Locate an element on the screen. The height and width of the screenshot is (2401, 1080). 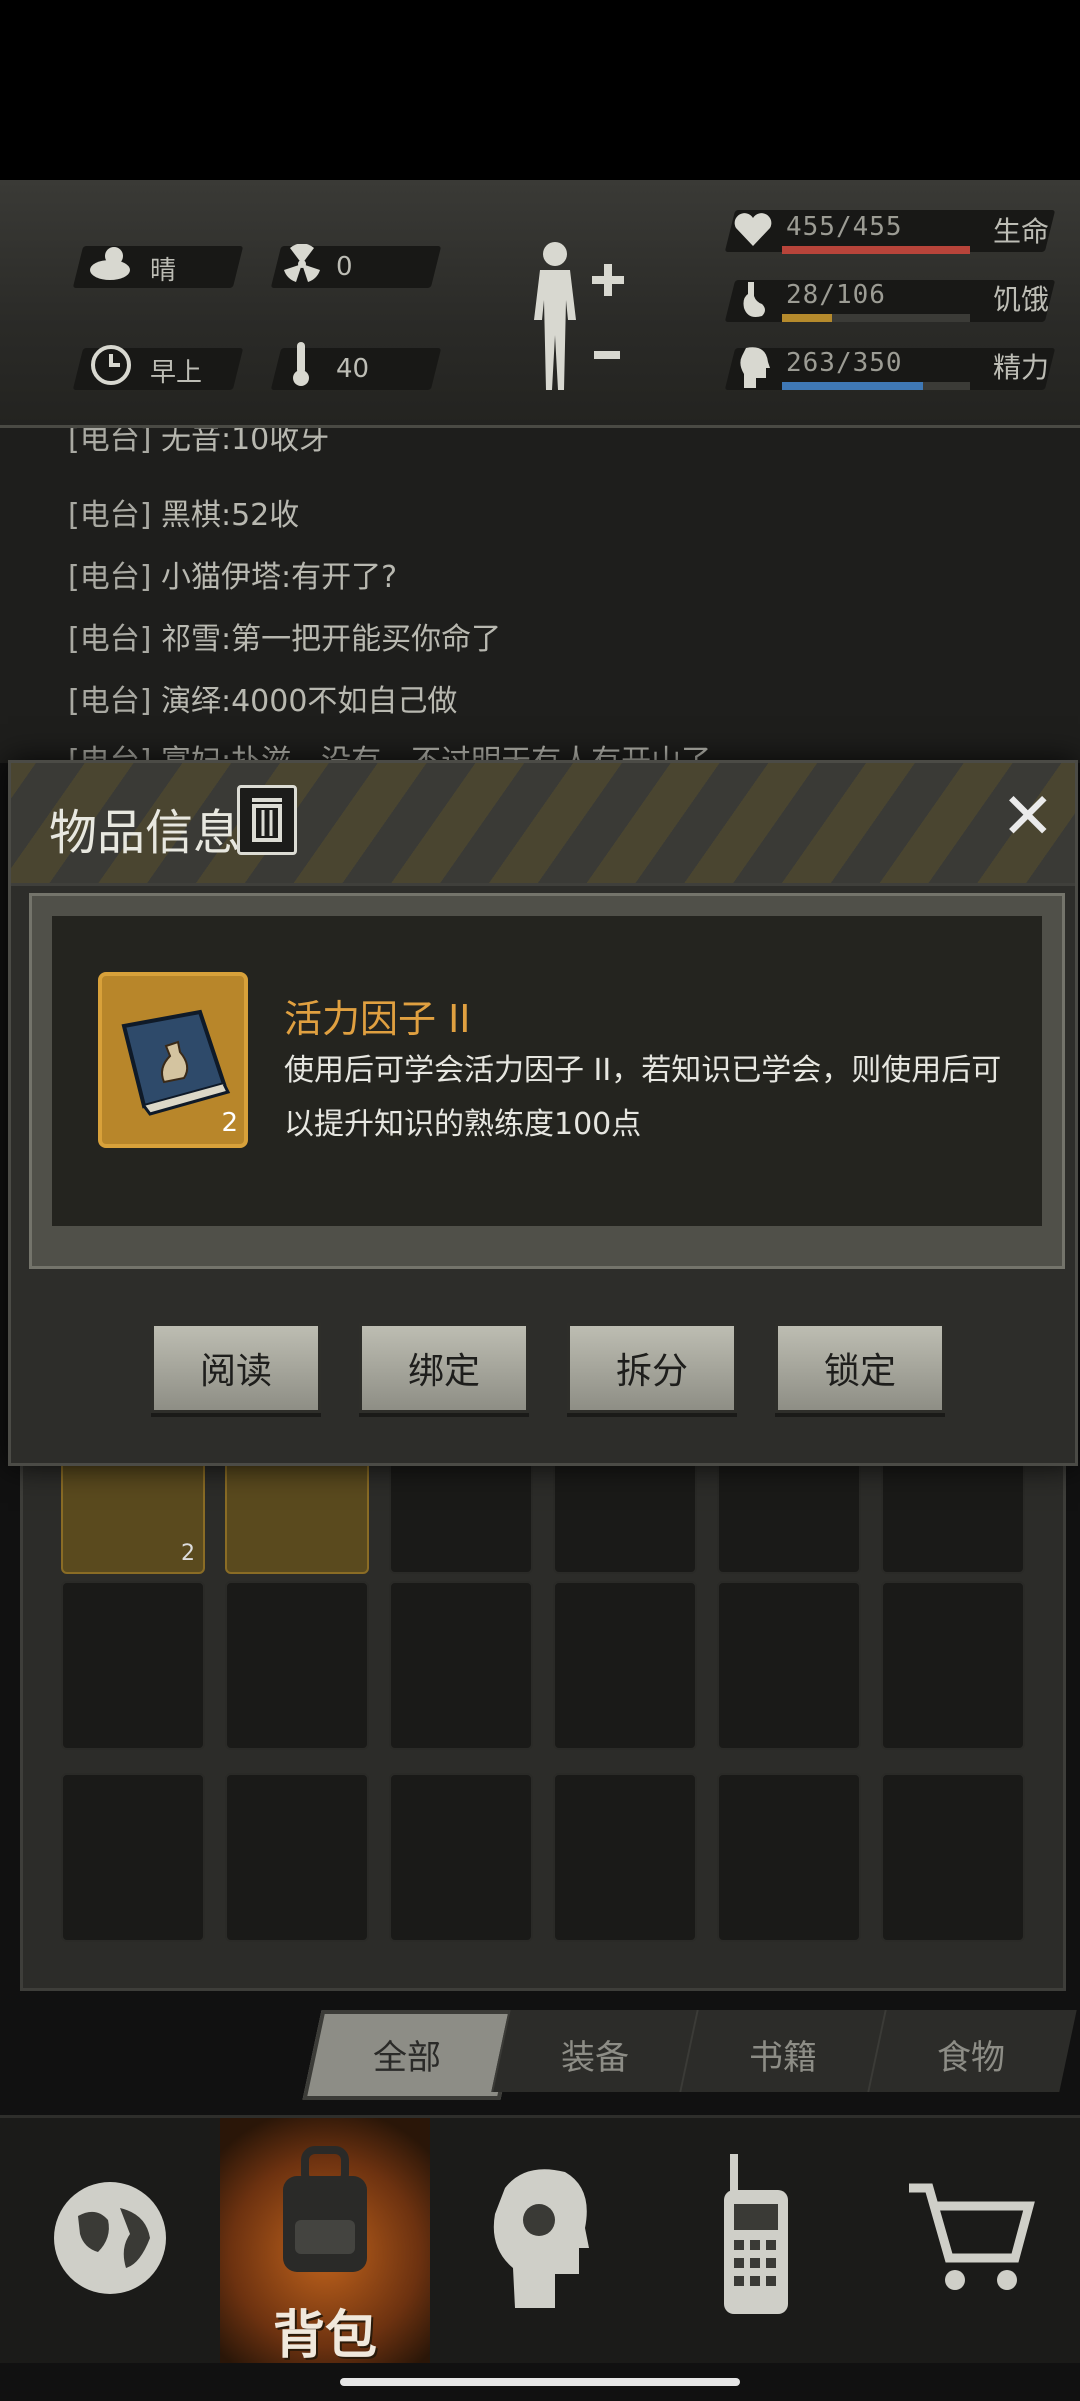
hunger-label: 饥饿 is located at coordinates (1021, 299).